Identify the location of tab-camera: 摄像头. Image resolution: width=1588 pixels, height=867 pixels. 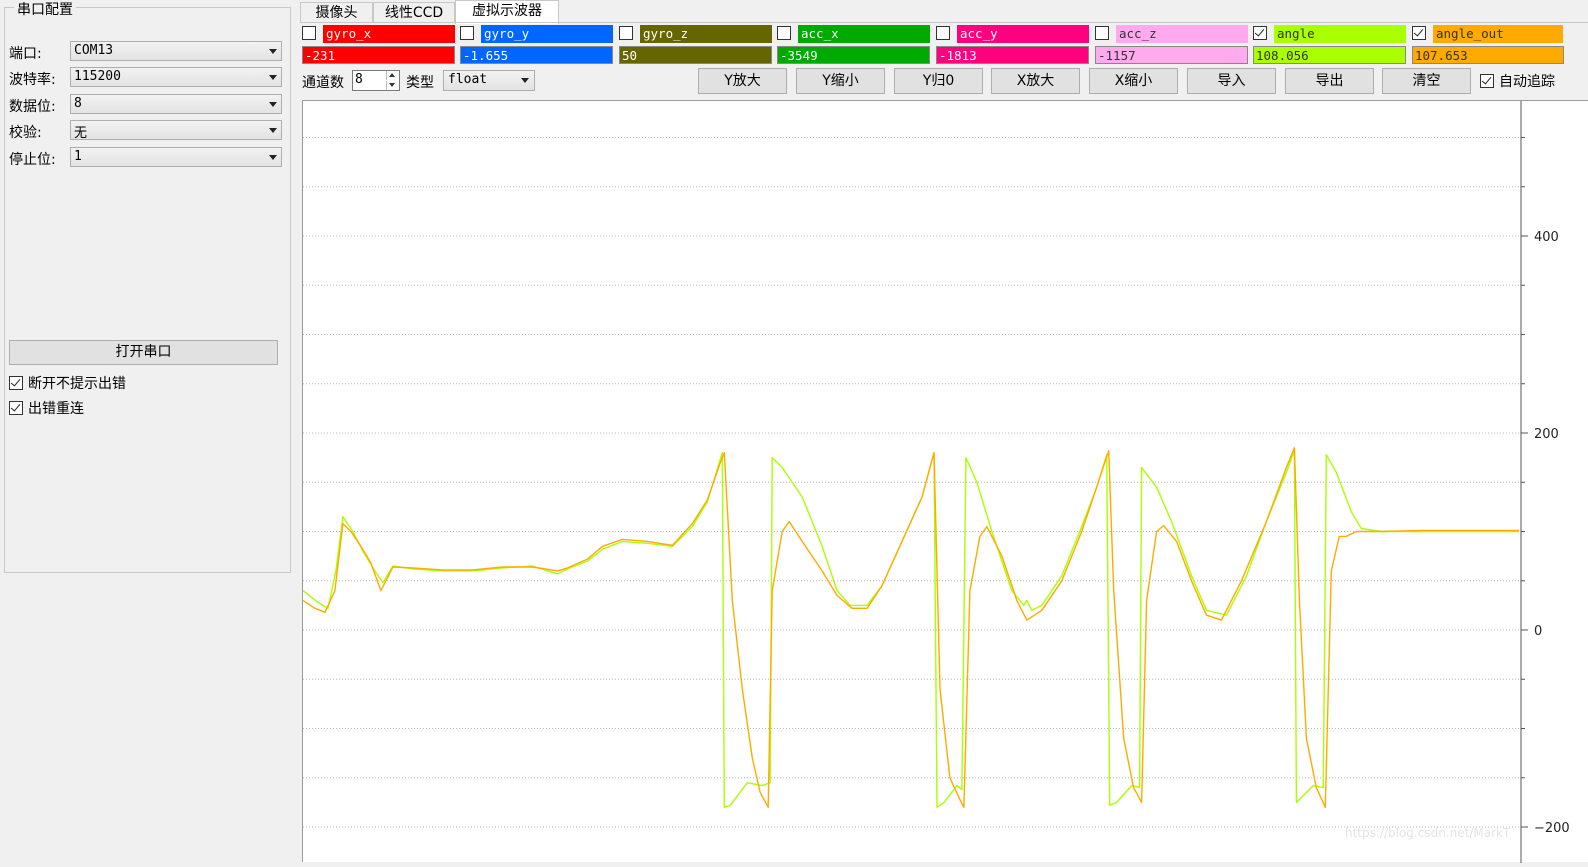
(336, 12).